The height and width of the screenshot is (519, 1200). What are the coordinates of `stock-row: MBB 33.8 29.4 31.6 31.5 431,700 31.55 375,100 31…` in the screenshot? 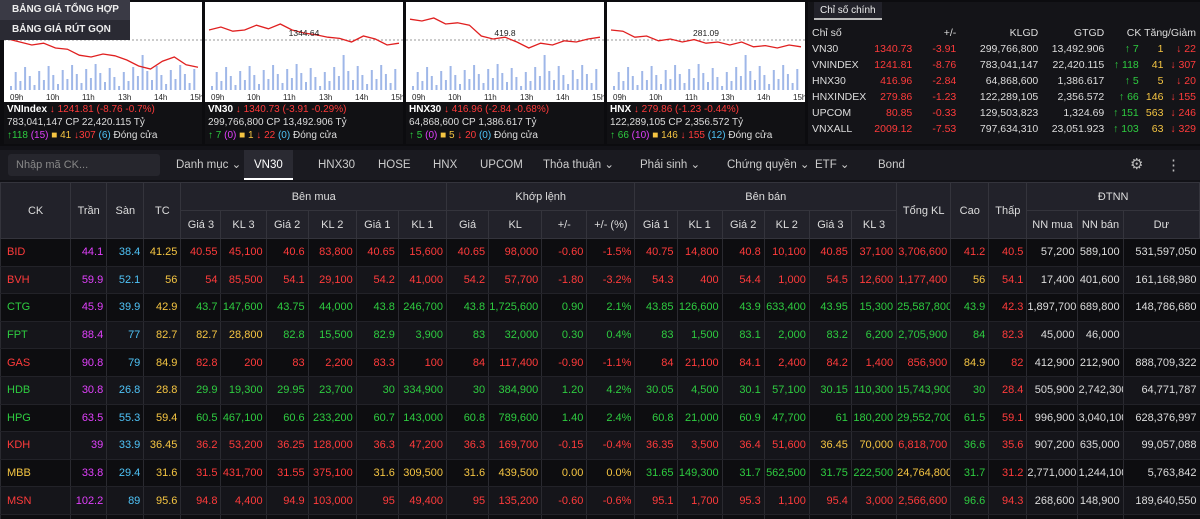 It's located at (600, 473).